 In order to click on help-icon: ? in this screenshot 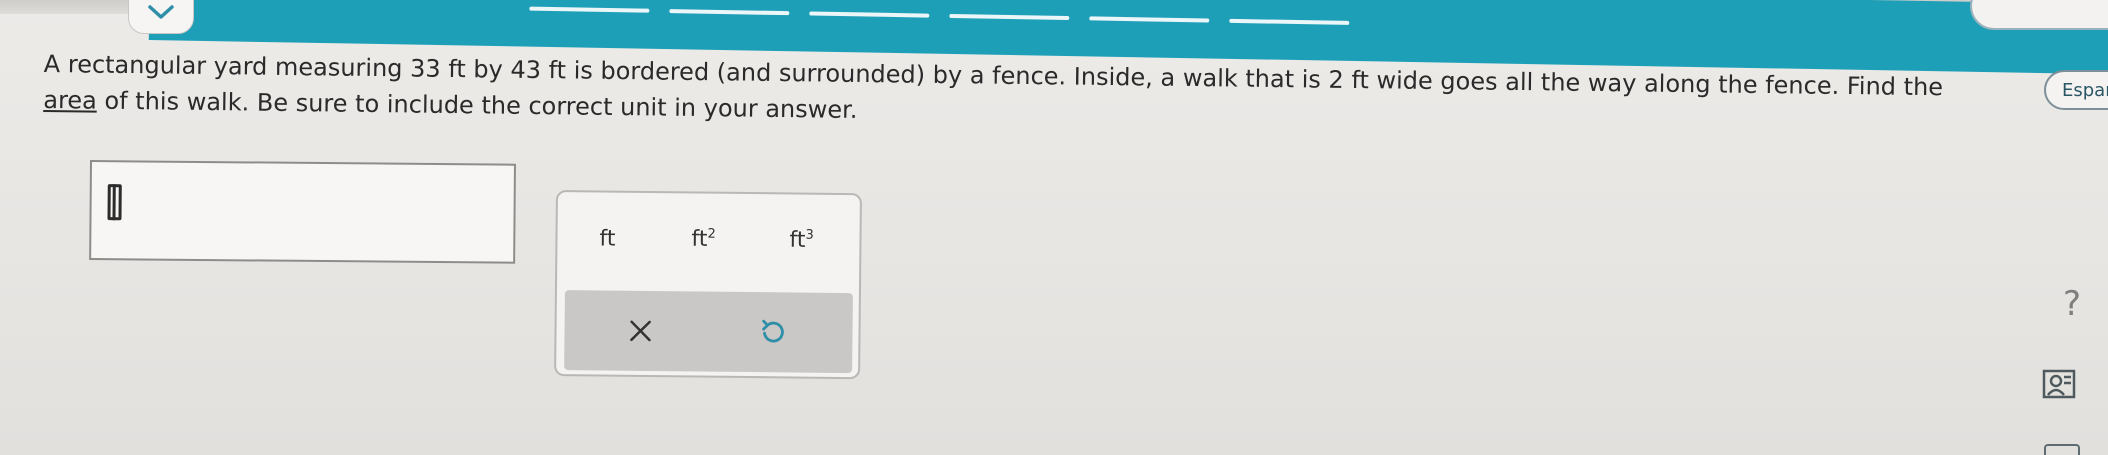, I will do `click(2072, 304)`.